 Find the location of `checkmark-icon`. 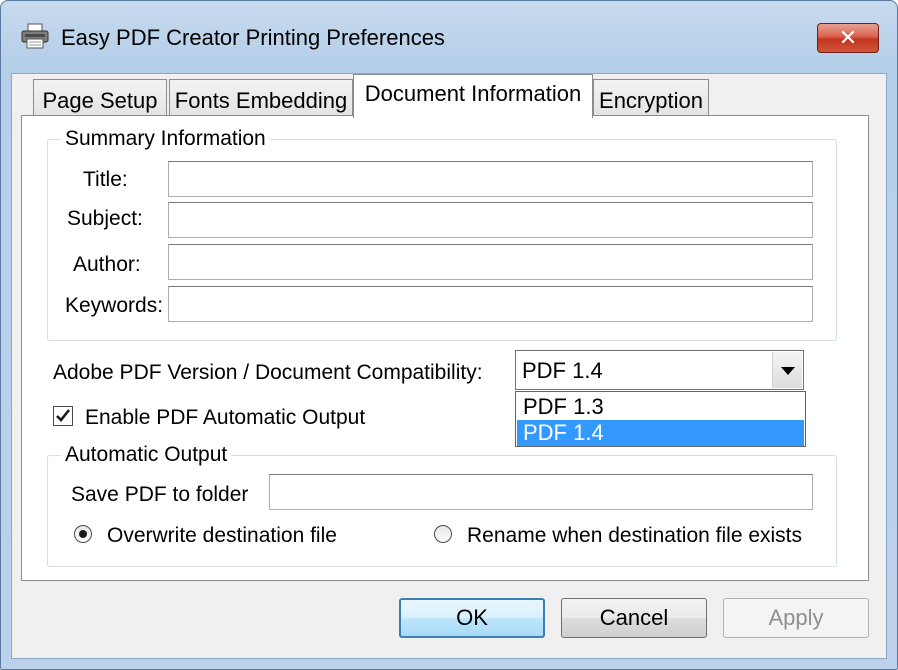

checkmark-icon is located at coordinates (63, 415).